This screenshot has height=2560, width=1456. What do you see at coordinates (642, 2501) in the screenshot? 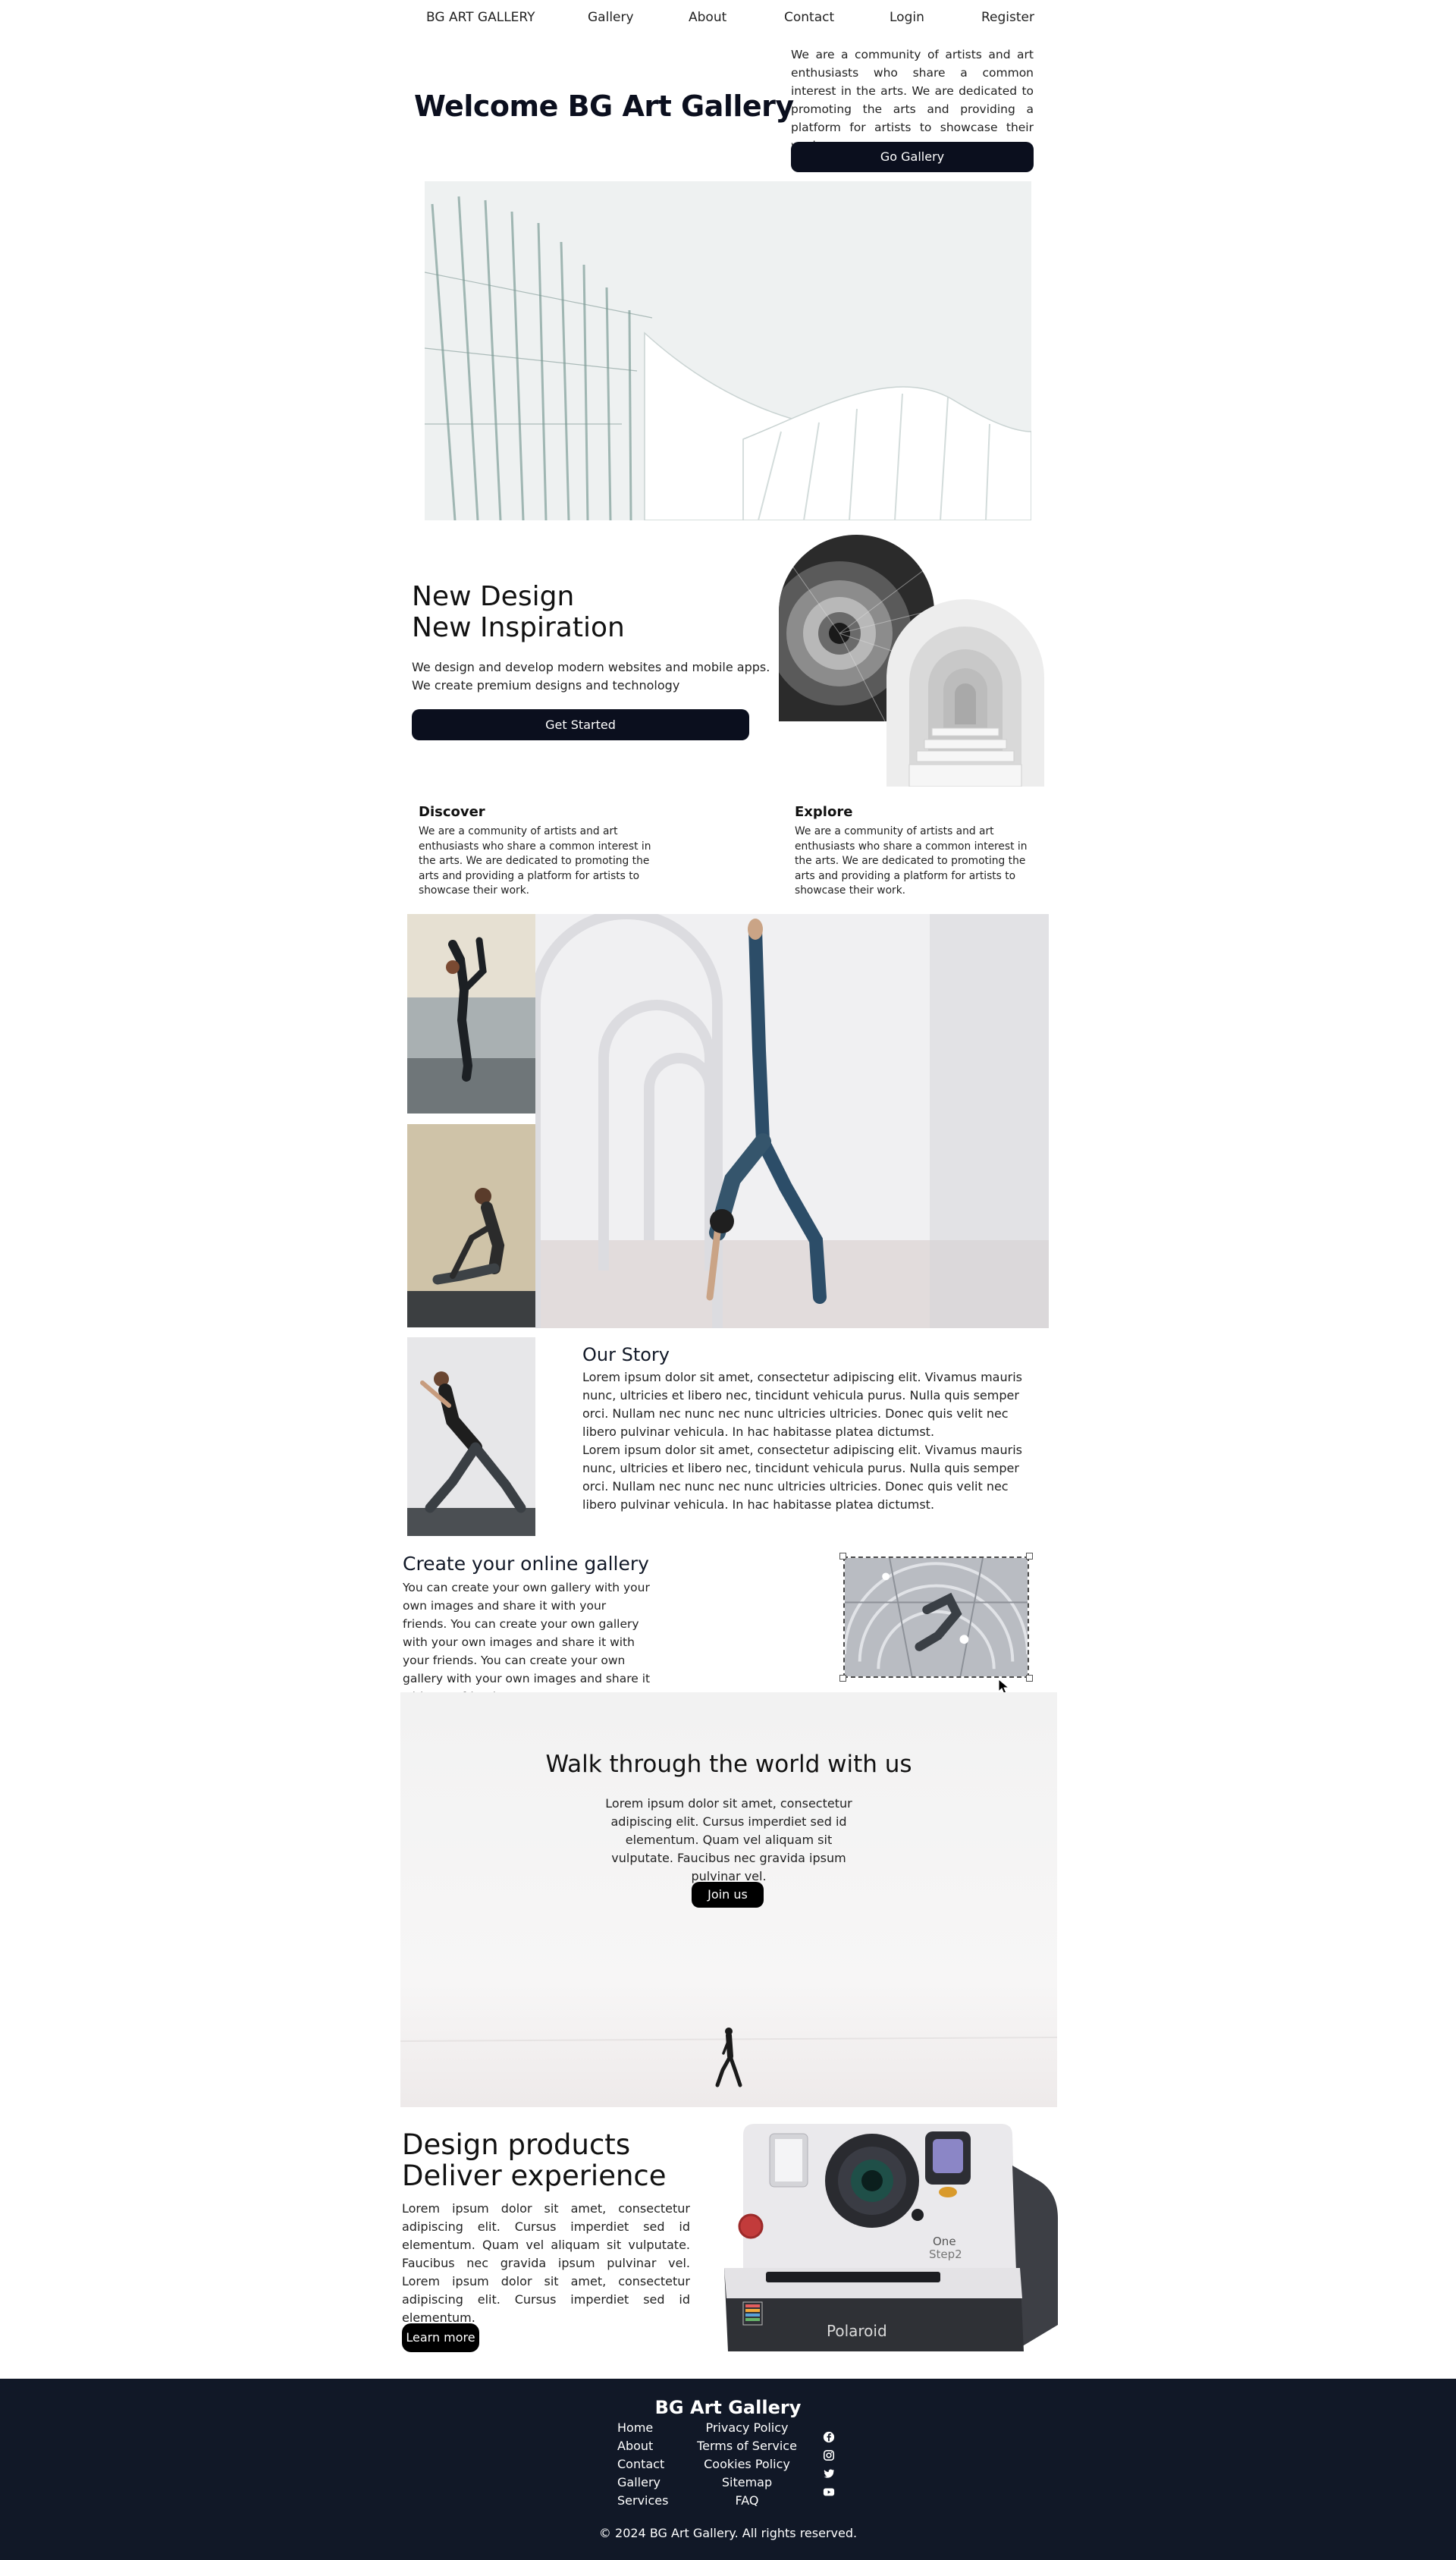
I see `footer-link-services: Services` at bounding box center [642, 2501].